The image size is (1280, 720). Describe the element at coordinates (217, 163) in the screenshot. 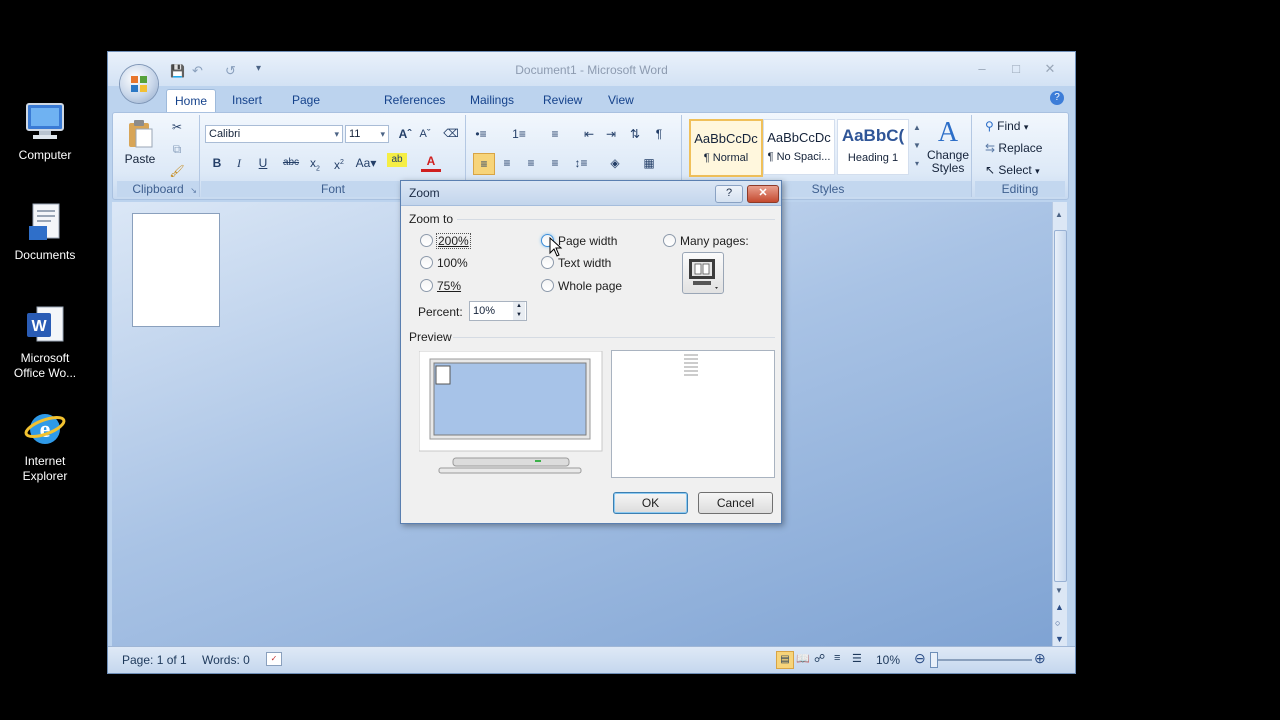

I see `bold-icon: B` at that location.